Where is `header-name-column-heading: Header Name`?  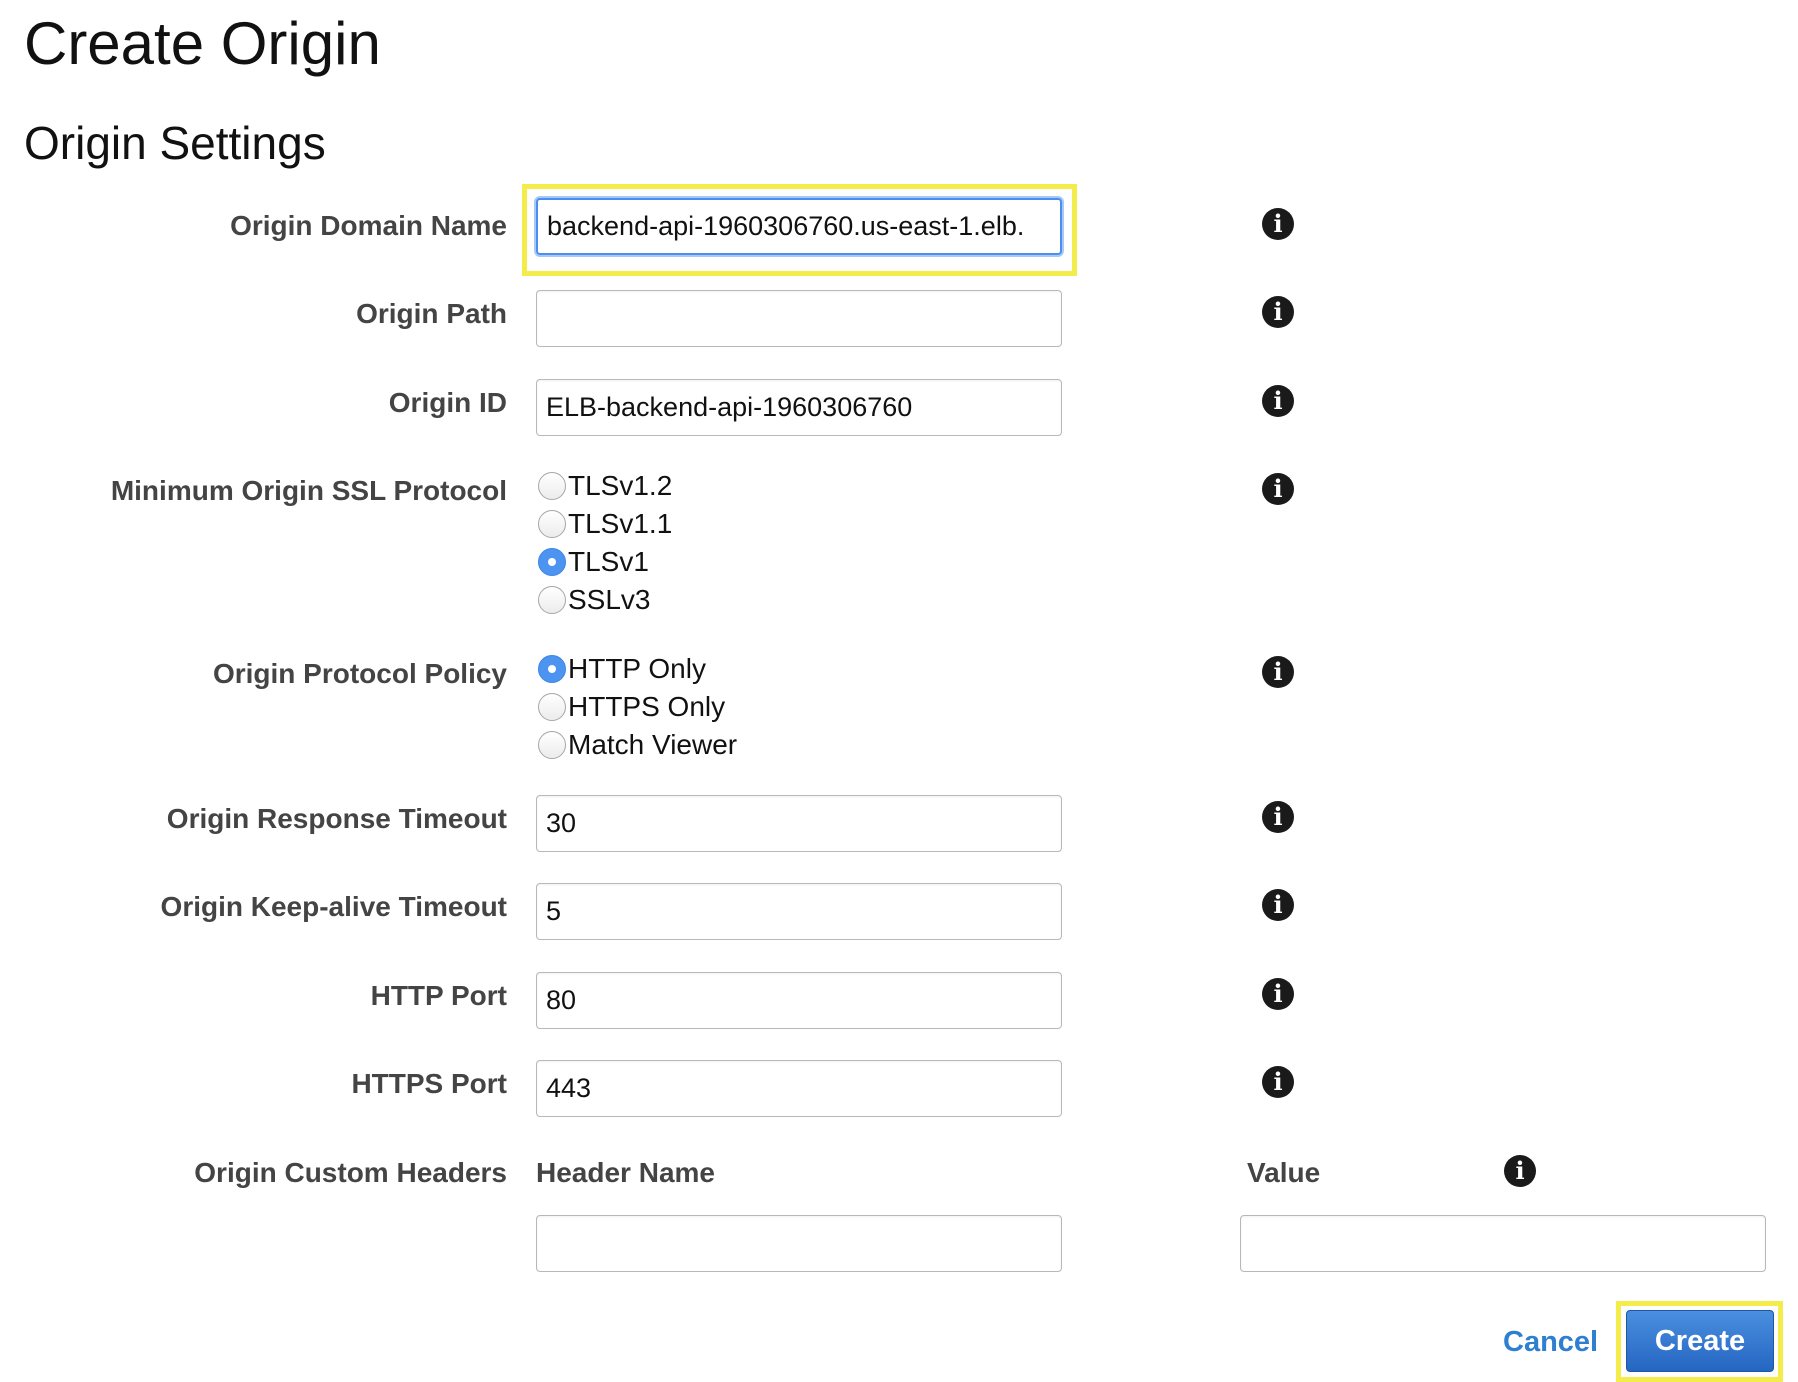
header-name-column-heading: Header Name is located at coordinates (625, 1172).